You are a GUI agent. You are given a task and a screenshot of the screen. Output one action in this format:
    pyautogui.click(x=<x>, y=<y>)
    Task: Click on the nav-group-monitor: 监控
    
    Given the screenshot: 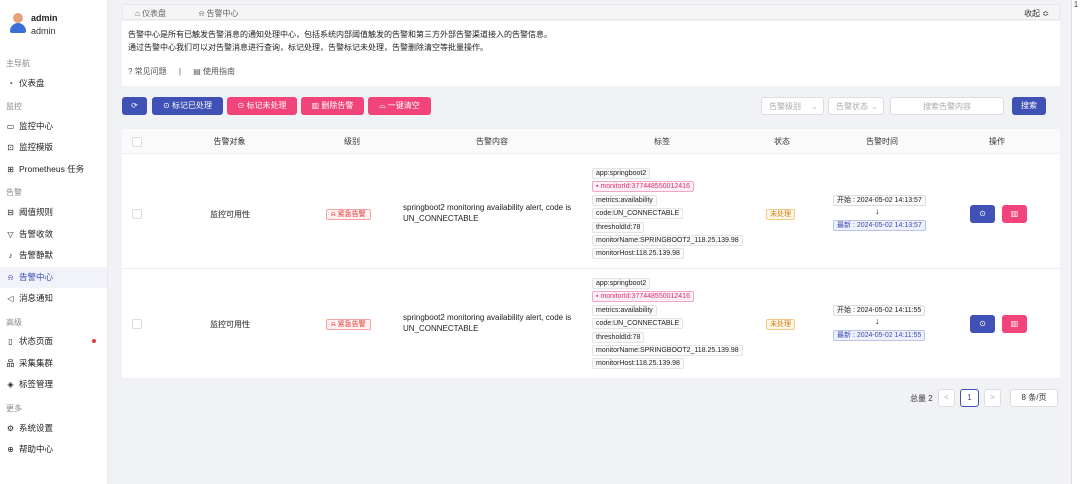 What is the action you would take?
    pyautogui.click(x=14, y=106)
    